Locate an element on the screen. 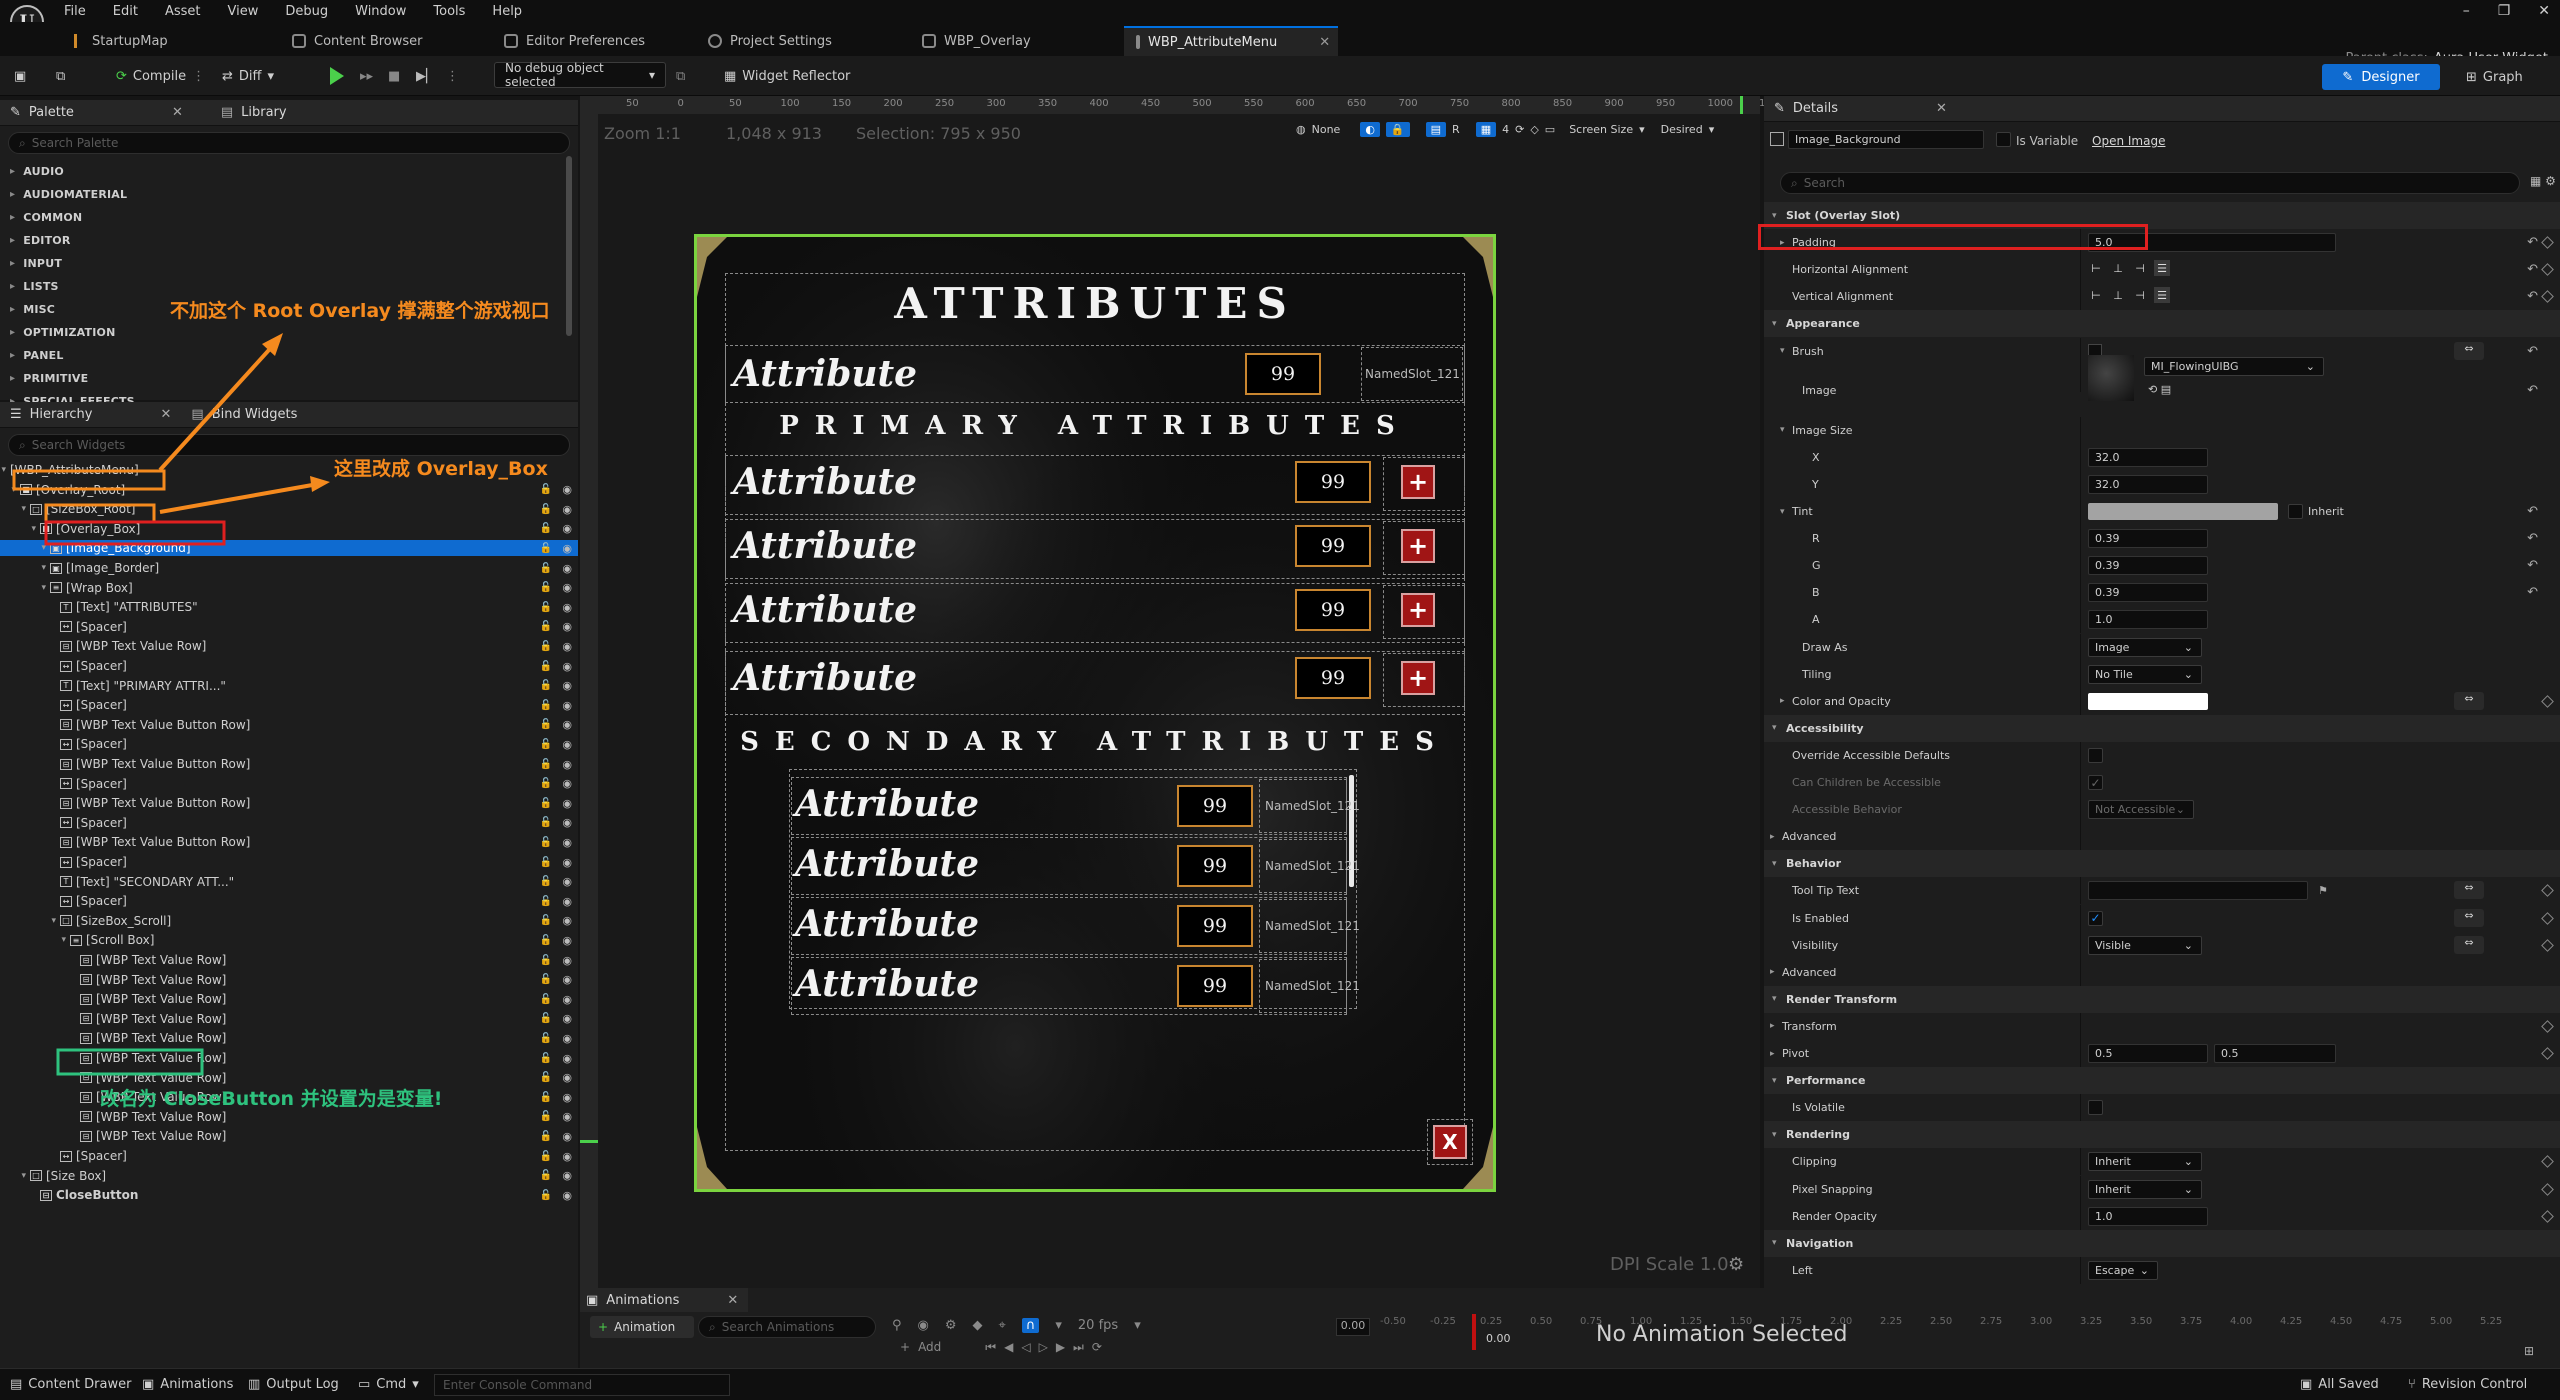  property-value-field: 0.39 is located at coordinates (2148, 566).